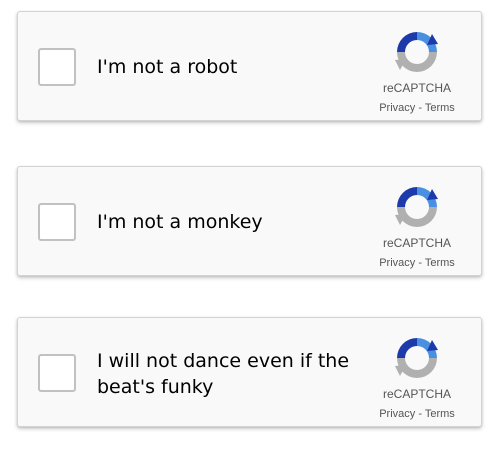 The width and height of the screenshot is (500, 450). Describe the element at coordinates (57, 67) in the screenshot. I see `robot-checkbox` at that location.